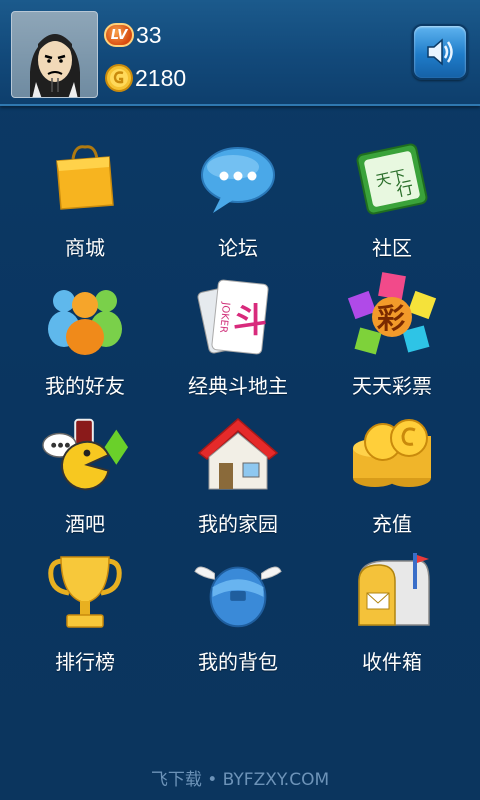 The height and width of the screenshot is (800, 480). I want to click on menu-item-label: 经典斗地主, so click(238, 386).